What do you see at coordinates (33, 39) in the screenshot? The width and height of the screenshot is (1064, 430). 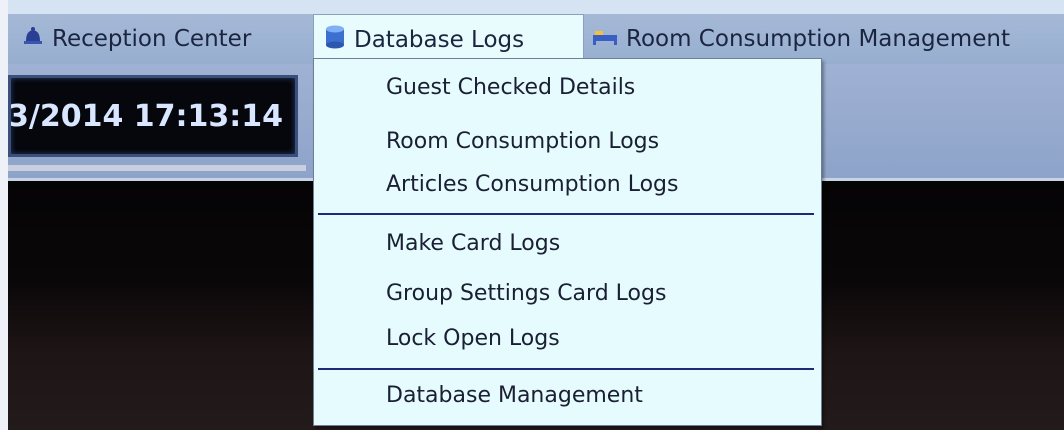 I see `bell-icon` at bounding box center [33, 39].